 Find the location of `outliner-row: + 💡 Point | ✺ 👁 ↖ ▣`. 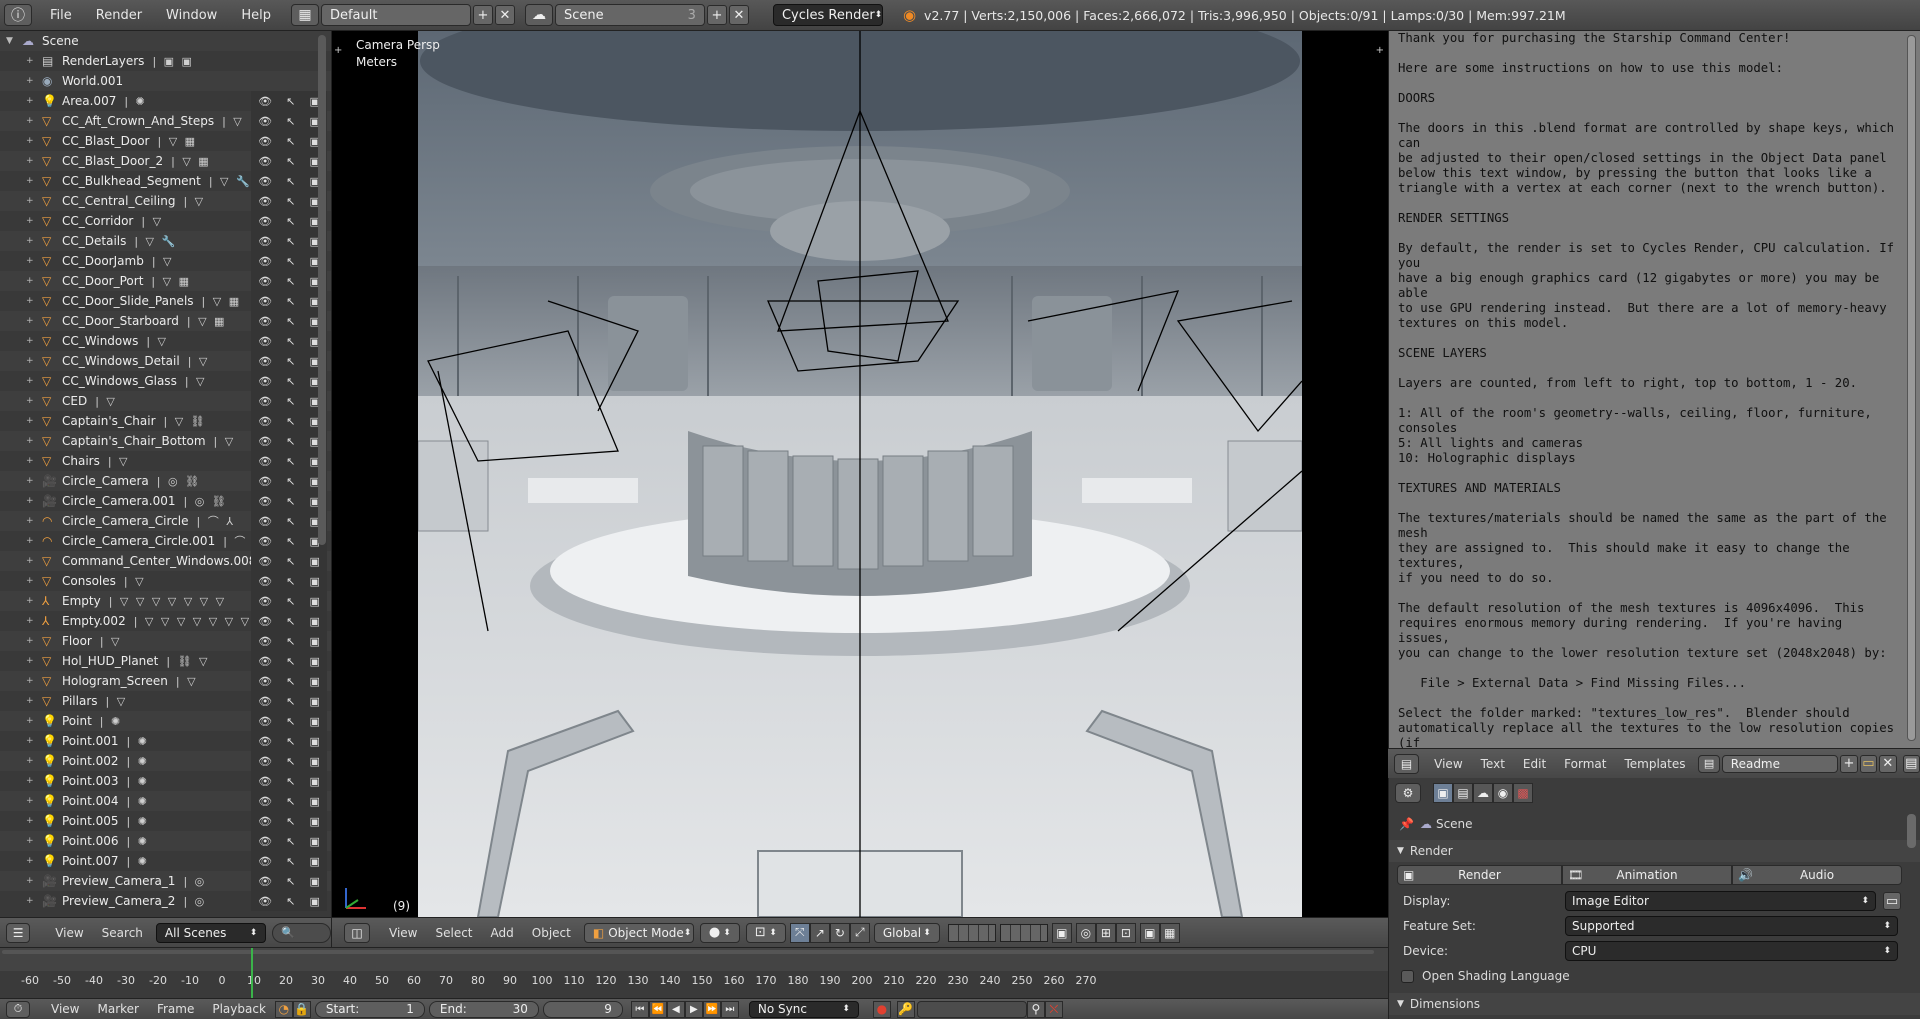

outliner-row: + 💡 Point | ✺ 👁 ↖ ▣ is located at coordinates (165, 721).